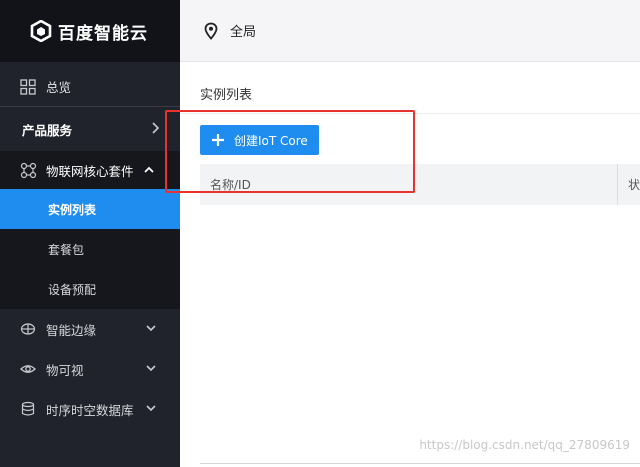 The width and height of the screenshot is (640, 467). I want to click on sidebar-subitem-label: 套餐包, so click(66, 249).